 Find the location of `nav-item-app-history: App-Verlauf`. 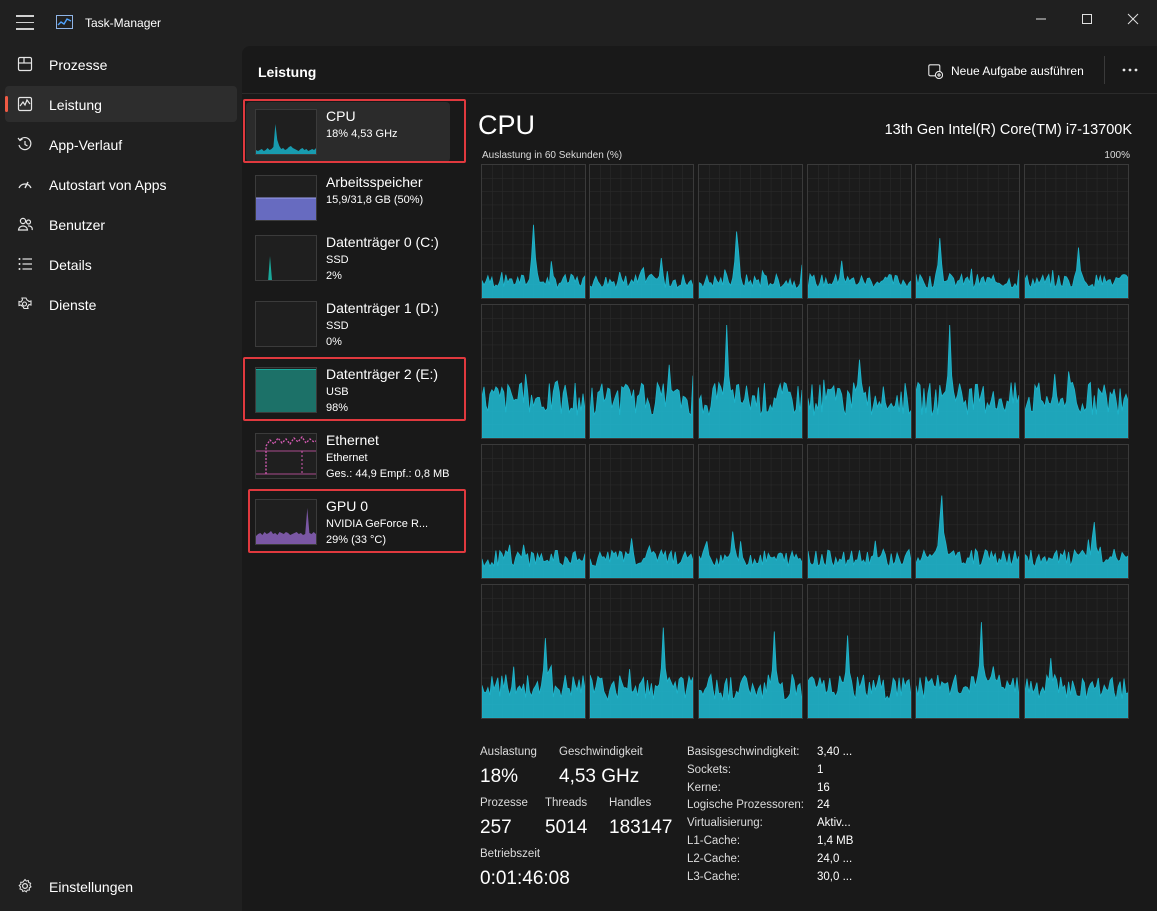

nav-item-app-history: App-Verlauf is located at coordinates (121, 144).